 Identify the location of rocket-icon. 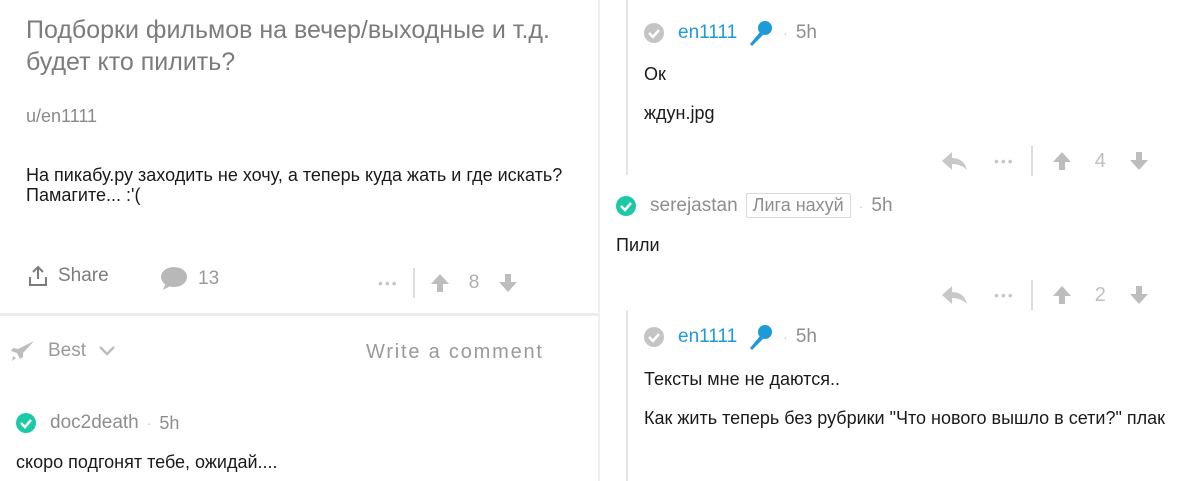
(23, 351).